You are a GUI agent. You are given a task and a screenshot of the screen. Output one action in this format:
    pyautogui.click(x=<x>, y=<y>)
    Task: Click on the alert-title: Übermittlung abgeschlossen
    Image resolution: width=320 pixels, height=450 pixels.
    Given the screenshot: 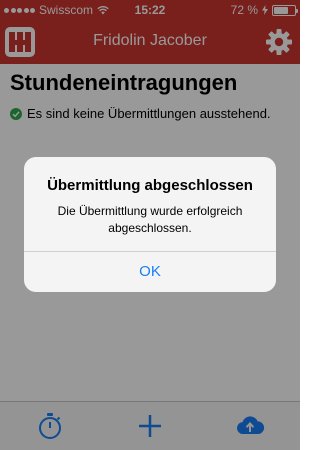 What is the action you would take?
    pyautogui.click(x=150, y=185)
    